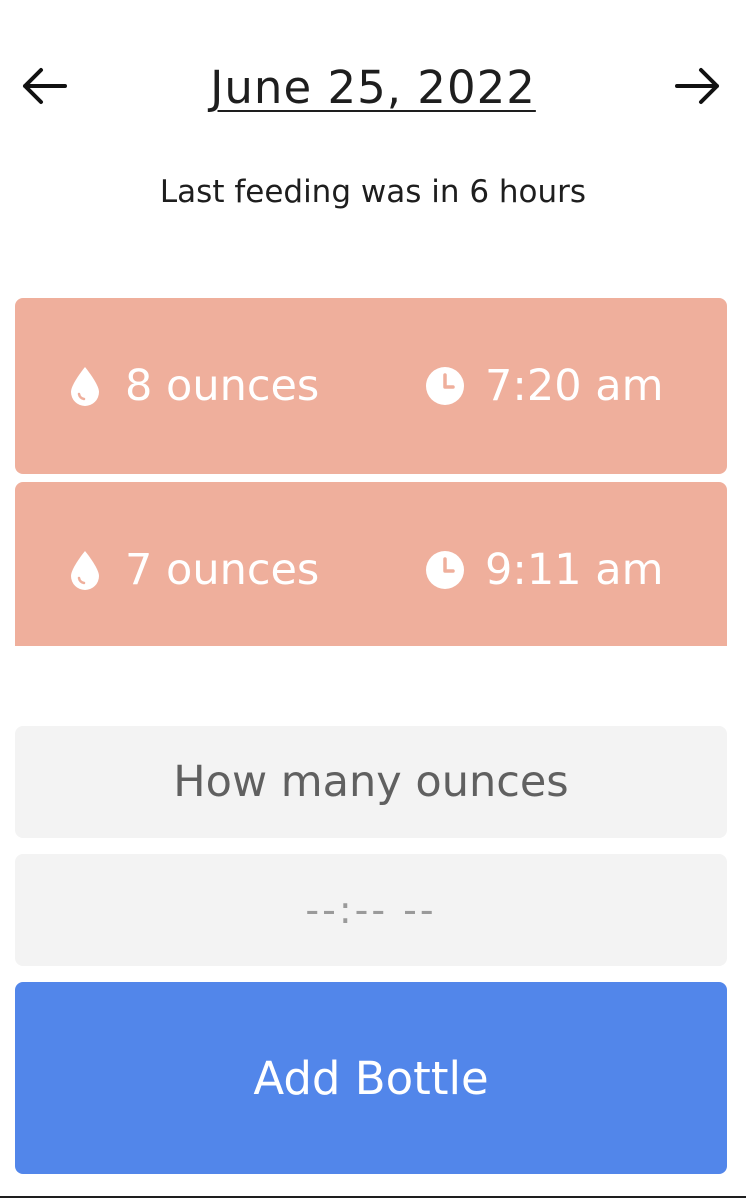 The image size is (746, 1200). I want to click on ounces-placeholder: How many ounces, so click(371, 782).